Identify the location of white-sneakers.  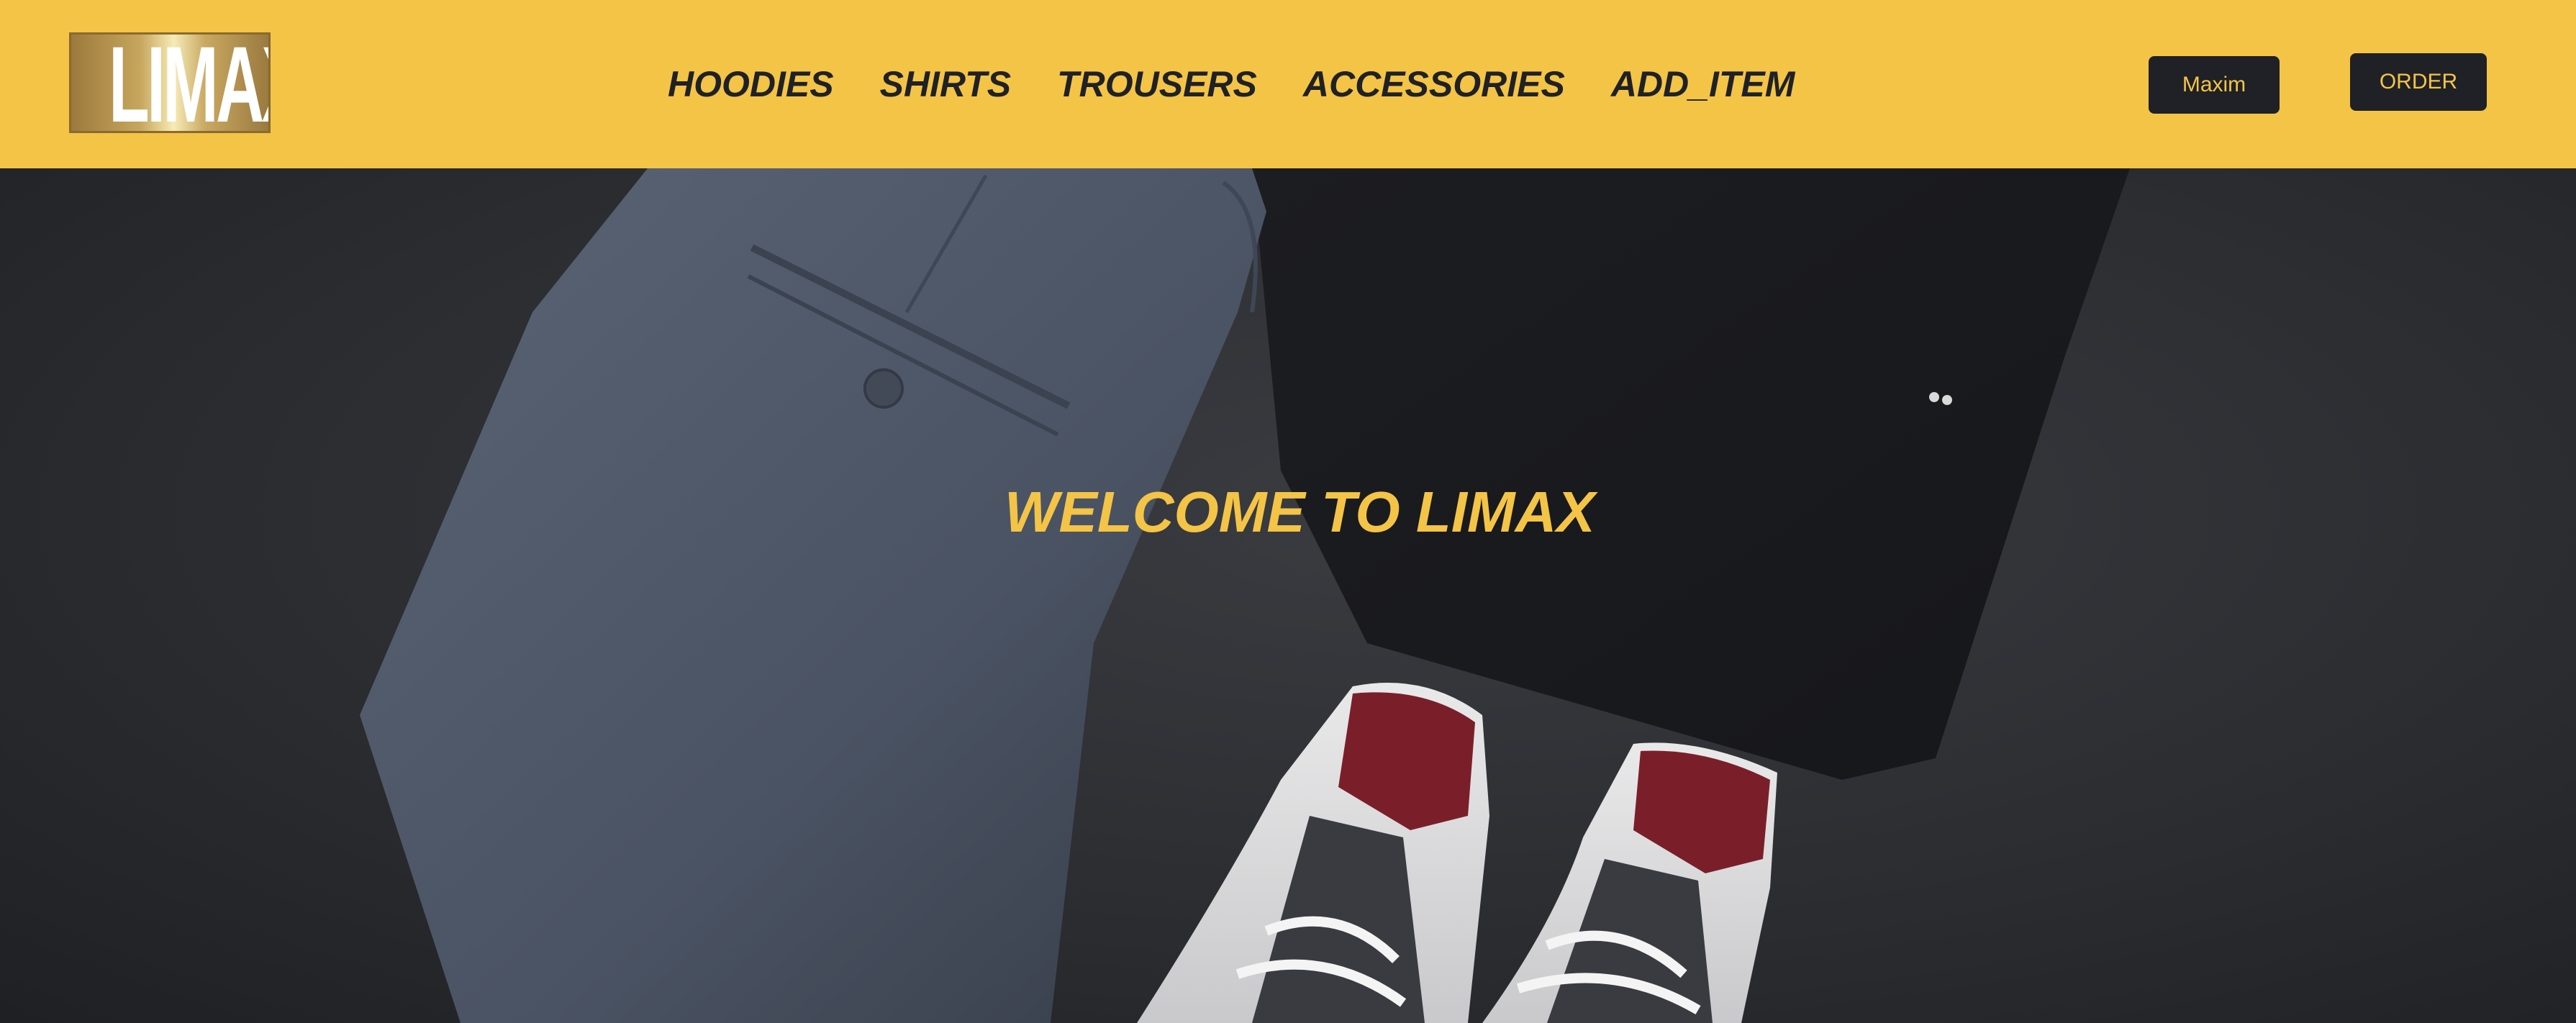
(1457, 853).